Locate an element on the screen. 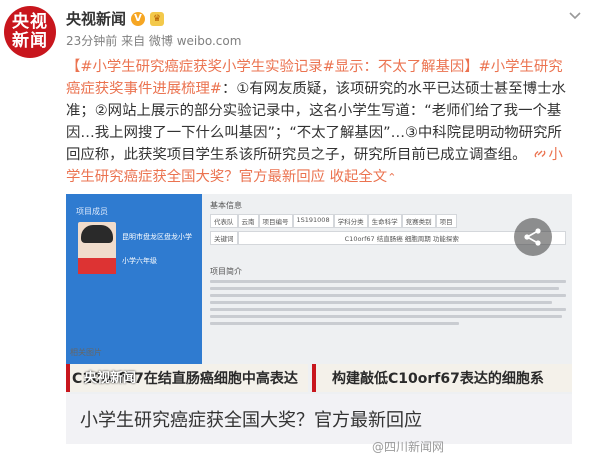 This screenshot has height=462, width=596. chevron-down-icon is located at coordinates (575, 15).